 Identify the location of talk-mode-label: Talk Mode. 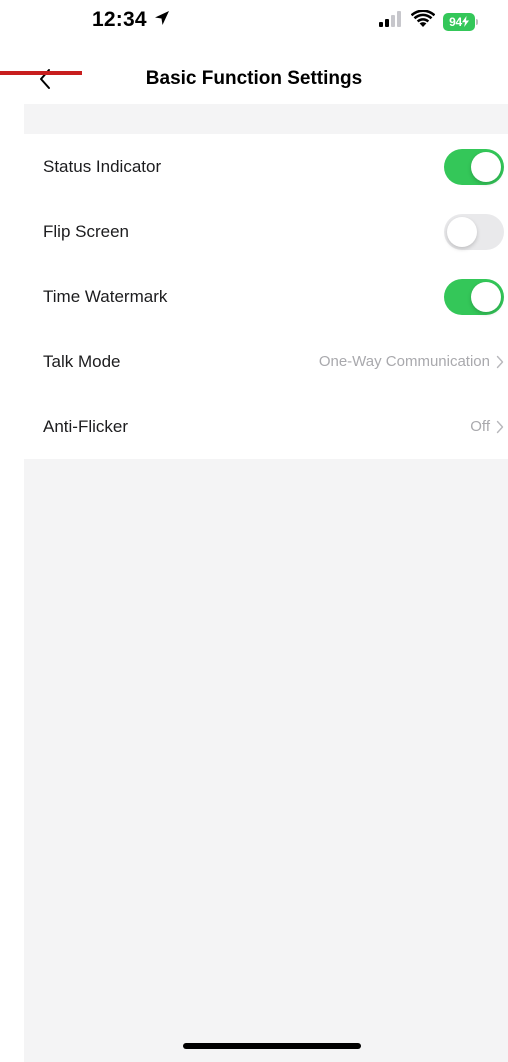
(82, 361).